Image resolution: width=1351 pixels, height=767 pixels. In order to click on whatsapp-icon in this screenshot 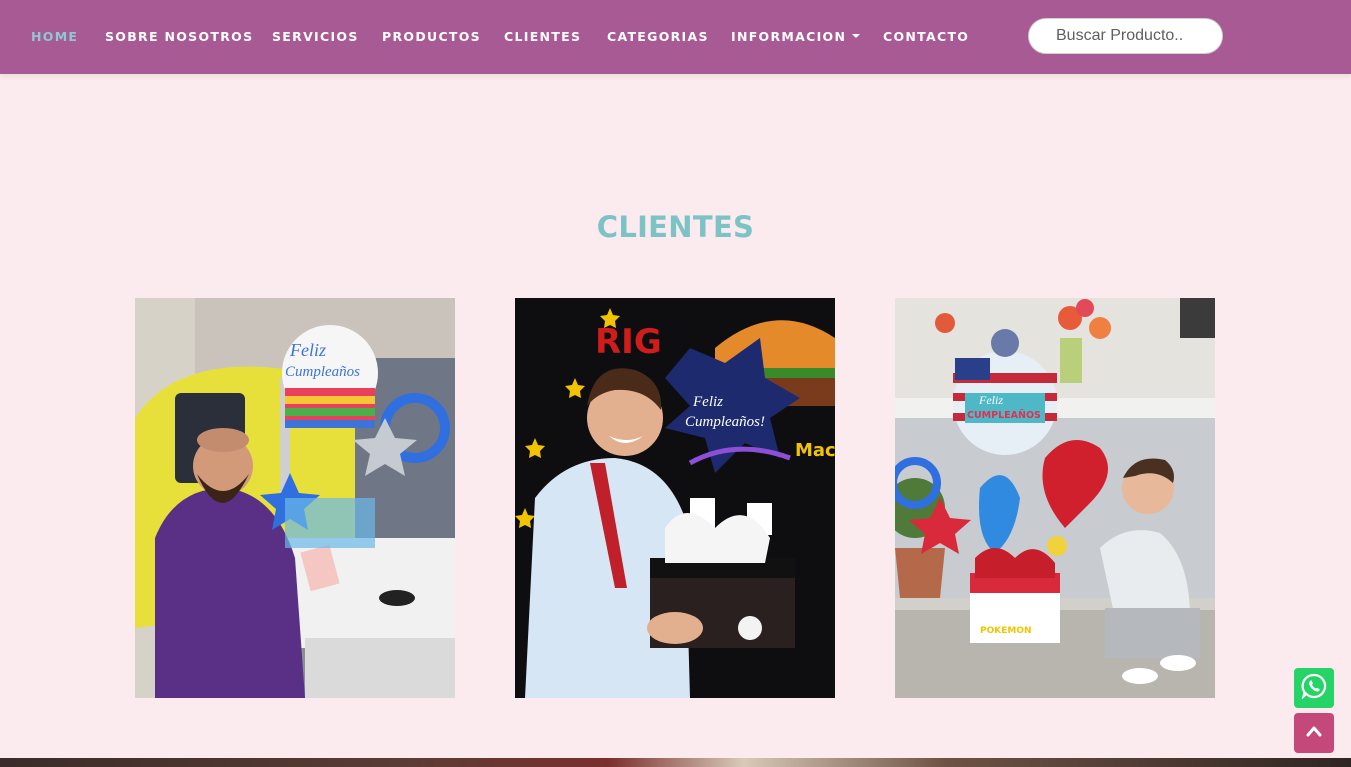, I will do `click(1314, 688)`.